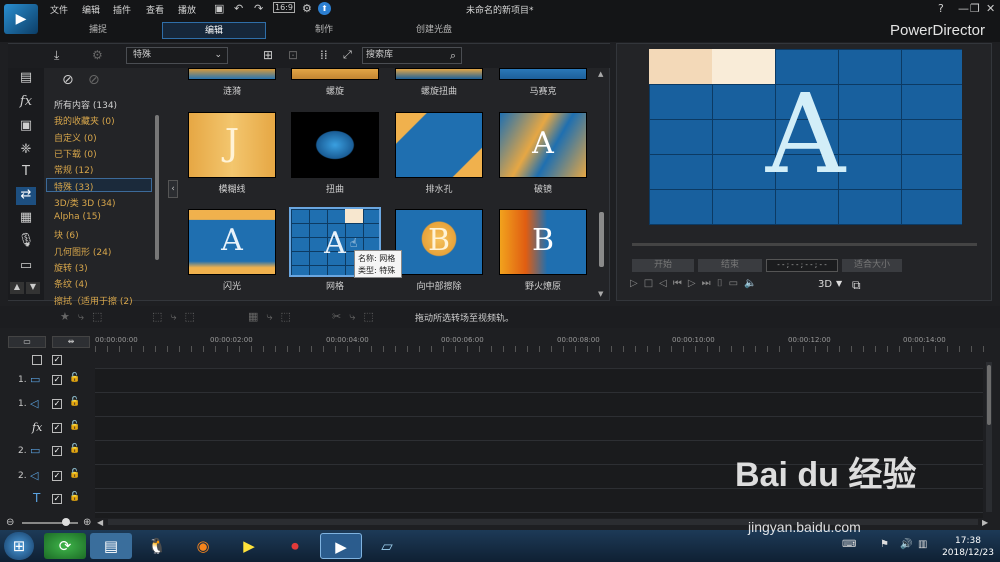  What do you see at coordinates (975, 8) in the screenshot?
I see `restore-button: ❐` at bounding box center [975, 8].